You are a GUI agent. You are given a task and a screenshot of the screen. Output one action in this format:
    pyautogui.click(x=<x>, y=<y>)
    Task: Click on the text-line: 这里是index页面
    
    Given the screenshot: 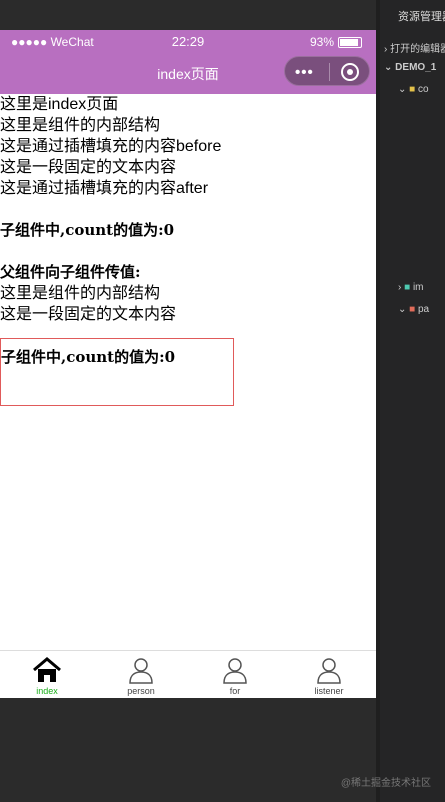 What is the action you would take?
    pyautogui.click(x=59, y=104)
    